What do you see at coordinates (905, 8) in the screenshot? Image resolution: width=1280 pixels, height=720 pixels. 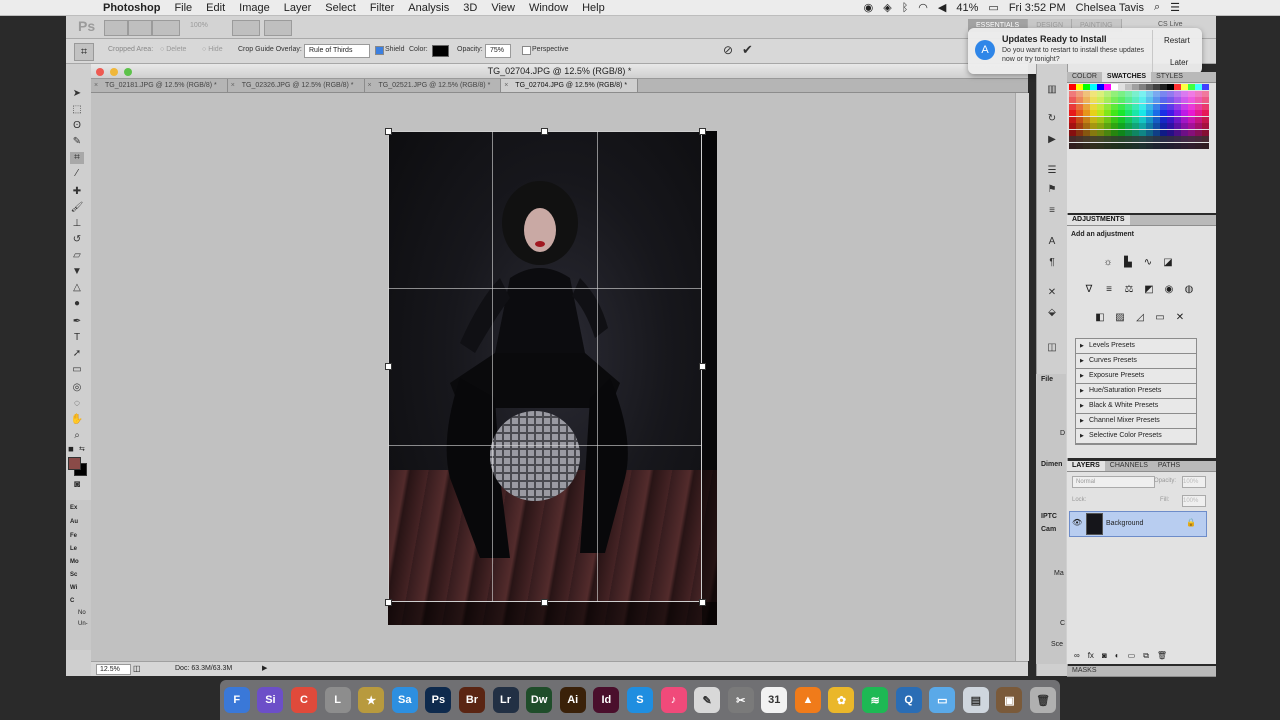 I see `bluetooth-icon: ᛒ` at bounding box center [905, 8].